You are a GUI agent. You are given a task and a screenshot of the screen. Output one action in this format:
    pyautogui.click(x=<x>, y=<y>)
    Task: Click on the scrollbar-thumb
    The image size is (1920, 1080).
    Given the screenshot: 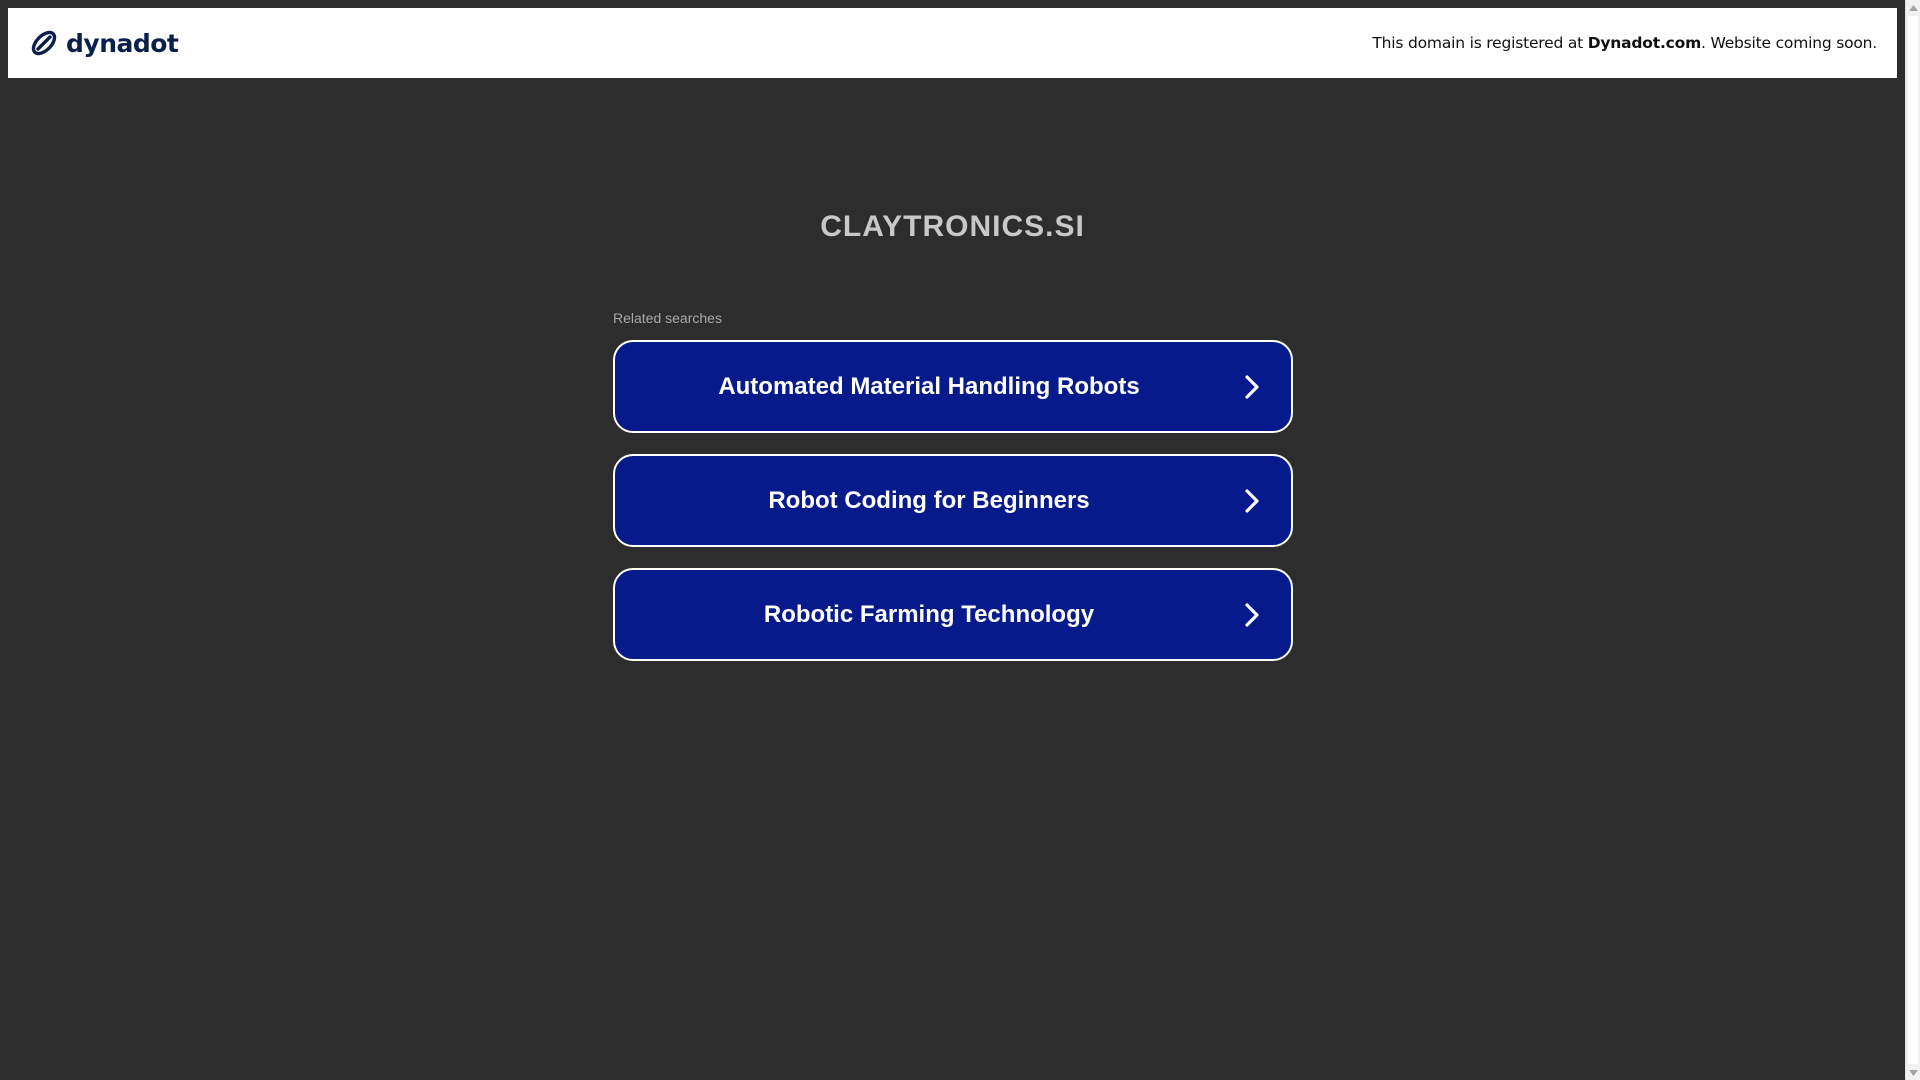 What is the action you would take?
    pyautogui.click(x=1913, y=540)
    